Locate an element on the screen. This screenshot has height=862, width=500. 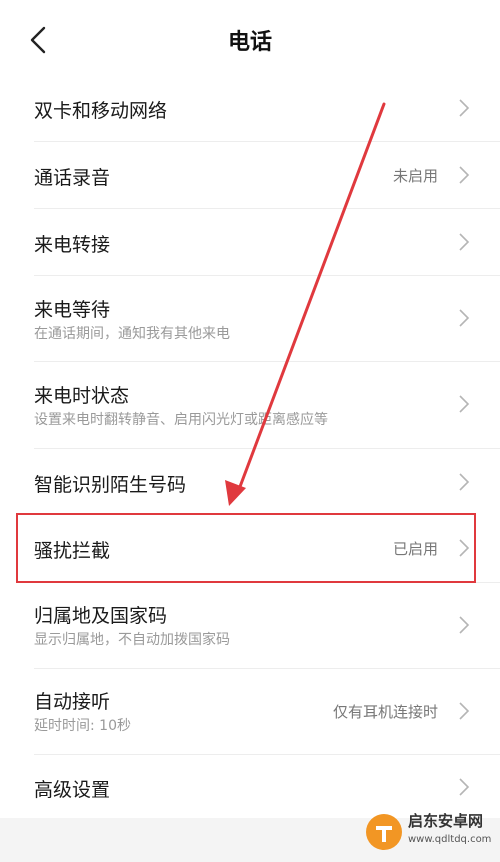
highlight-annotation-box is located at coordinates (246, 548).